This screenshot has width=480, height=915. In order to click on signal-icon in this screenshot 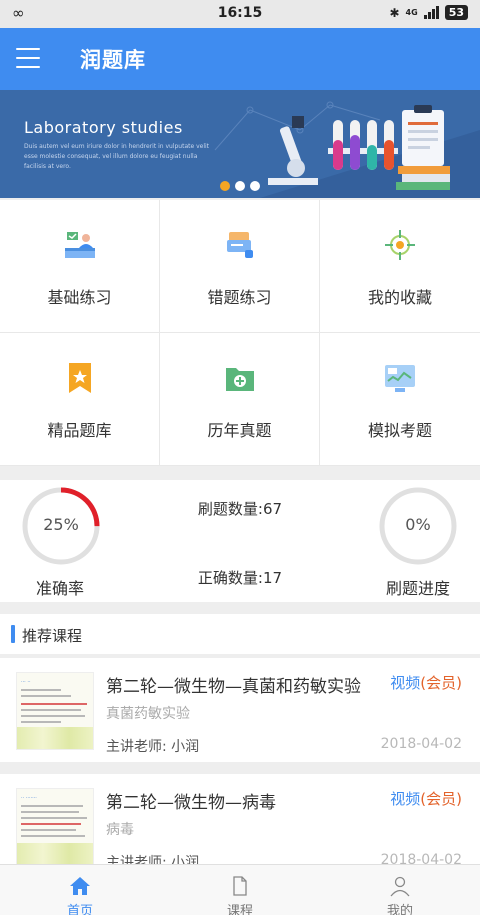, I will do `click(431, 12)`.